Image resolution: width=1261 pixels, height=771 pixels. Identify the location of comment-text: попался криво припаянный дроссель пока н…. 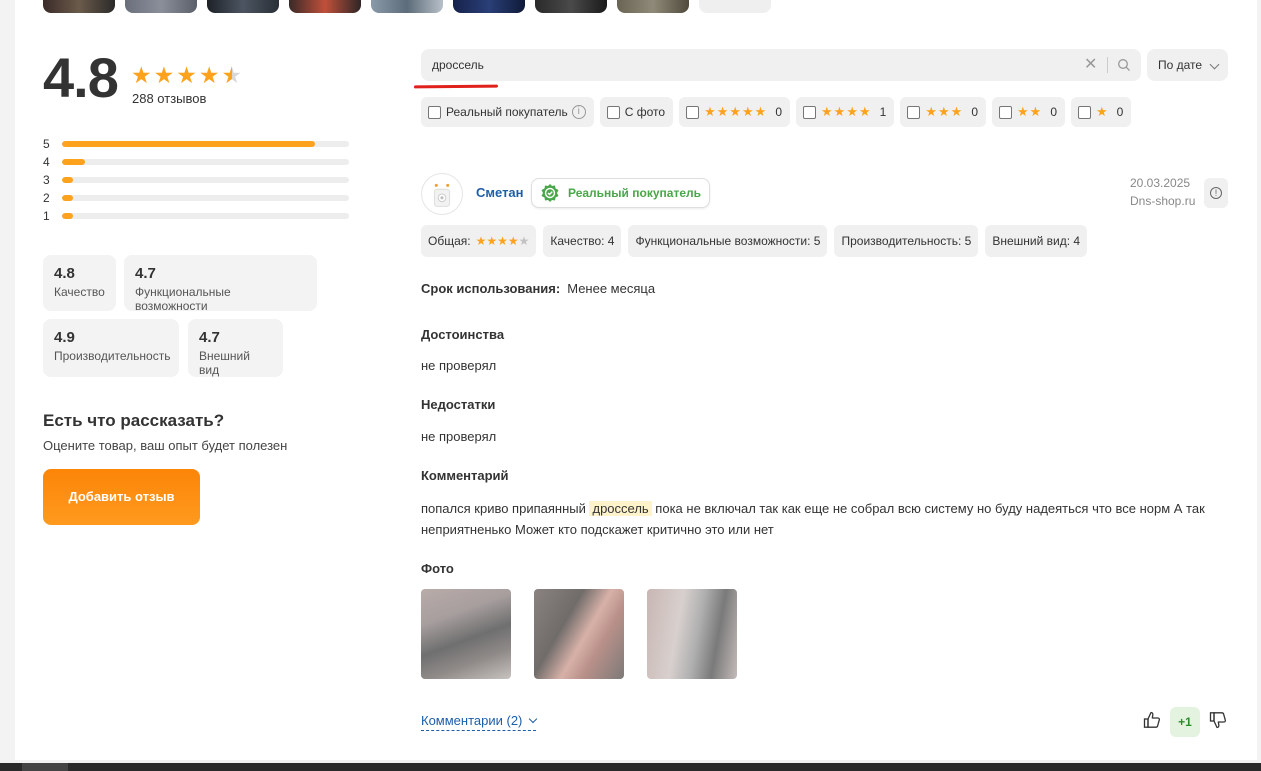
(821, 519).